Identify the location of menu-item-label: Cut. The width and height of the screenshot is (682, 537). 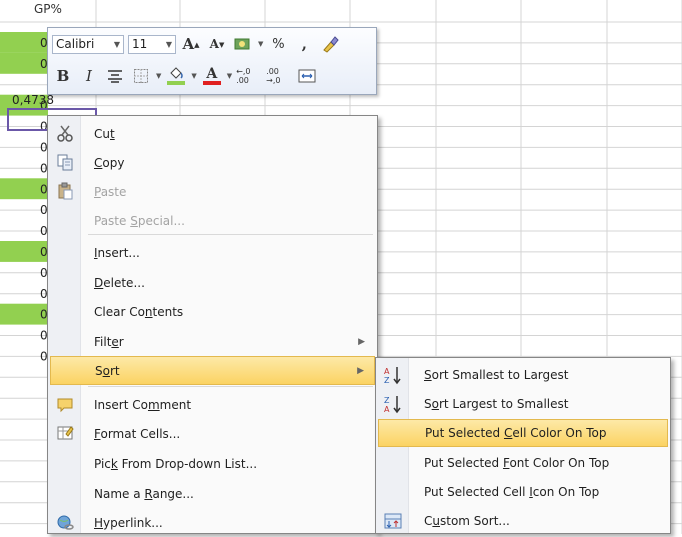
(104, 134).